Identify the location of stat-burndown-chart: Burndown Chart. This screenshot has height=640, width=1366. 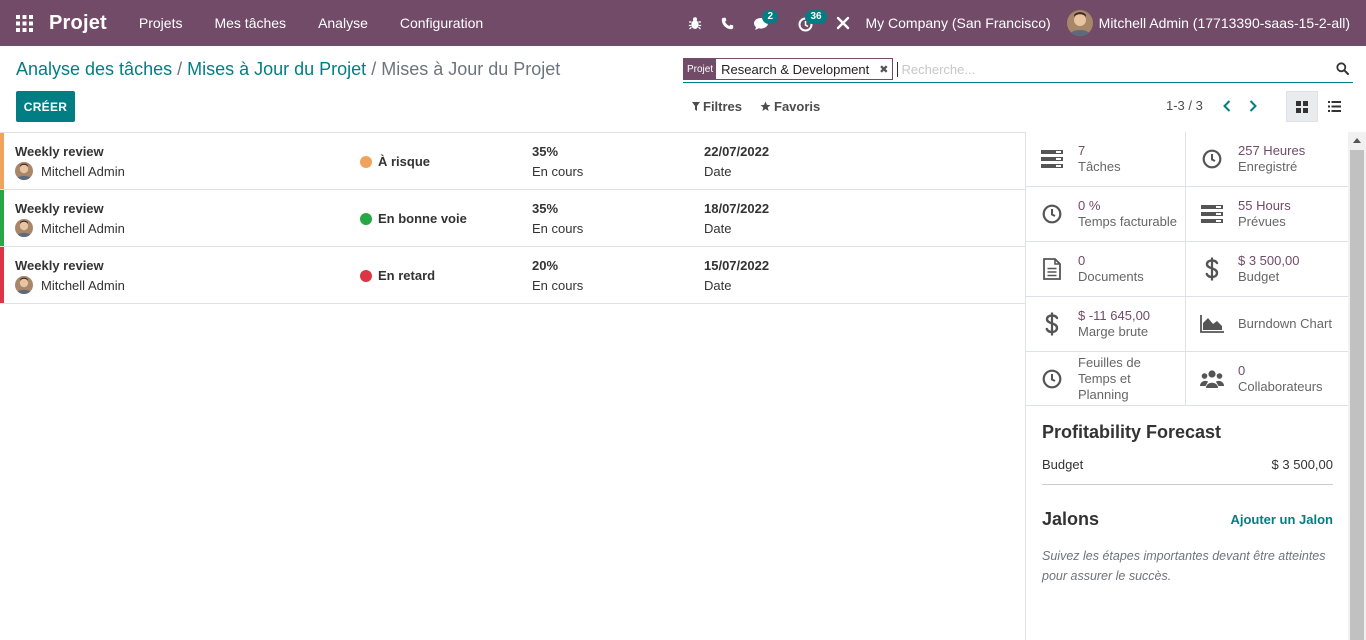
(1267, 324).